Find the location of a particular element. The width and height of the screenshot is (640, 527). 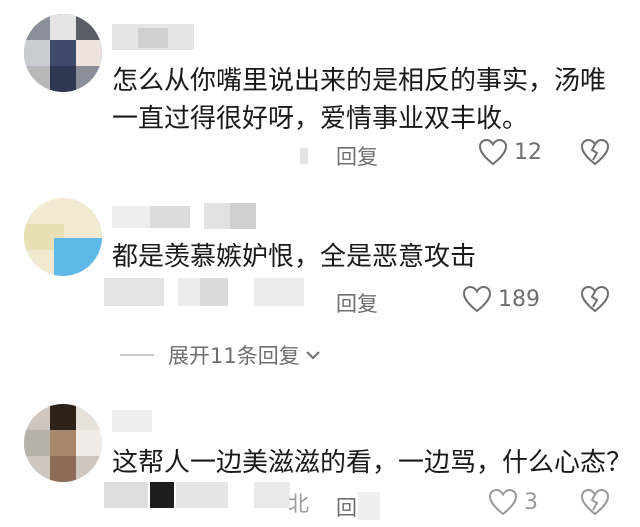

like-count: 3 is located at coordinates (531, 502).